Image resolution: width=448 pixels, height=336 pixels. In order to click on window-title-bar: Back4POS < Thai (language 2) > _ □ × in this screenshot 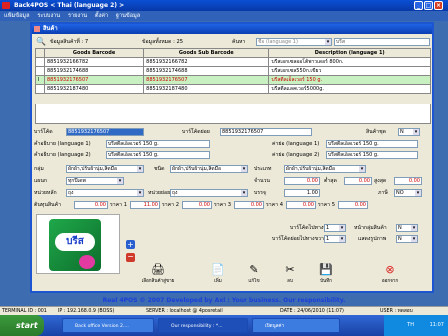, I will do `click(224, 5)`.